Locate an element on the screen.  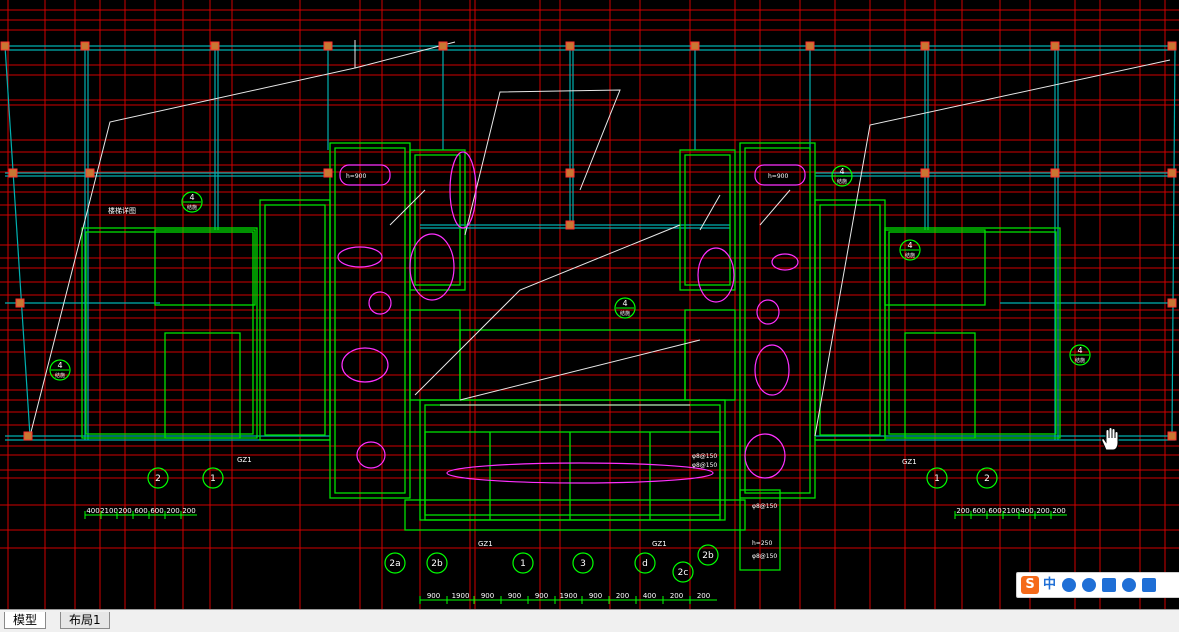
ime-toolbar: S 中 is located at coordinates (1097, 585).